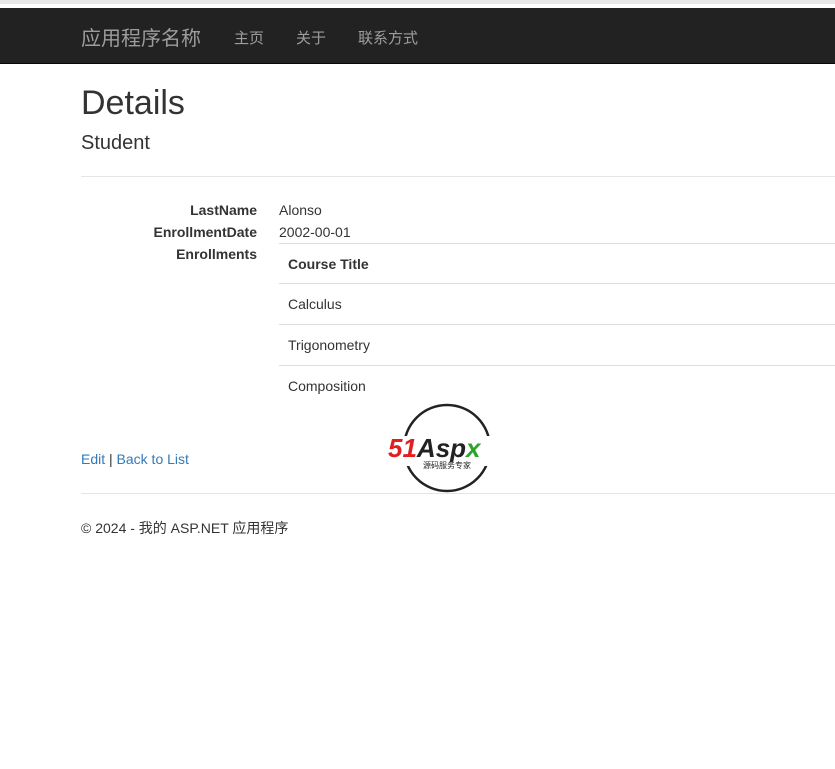 This screenshot has height=769, width=835. I want to click on enrollmentdate-label: EnrollmentDate, so click(205, 232).